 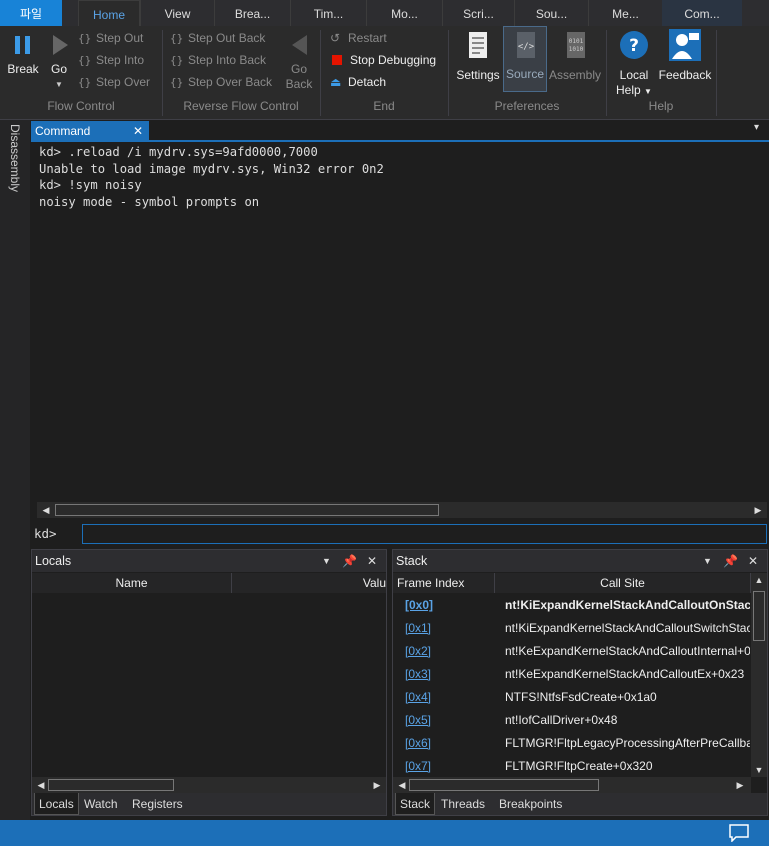 What do you see at coordinates (759, 675) in the screenshot?
I see `stack-vertical-scrollbar: ▲ ▼` at bounding box center [759, 675].